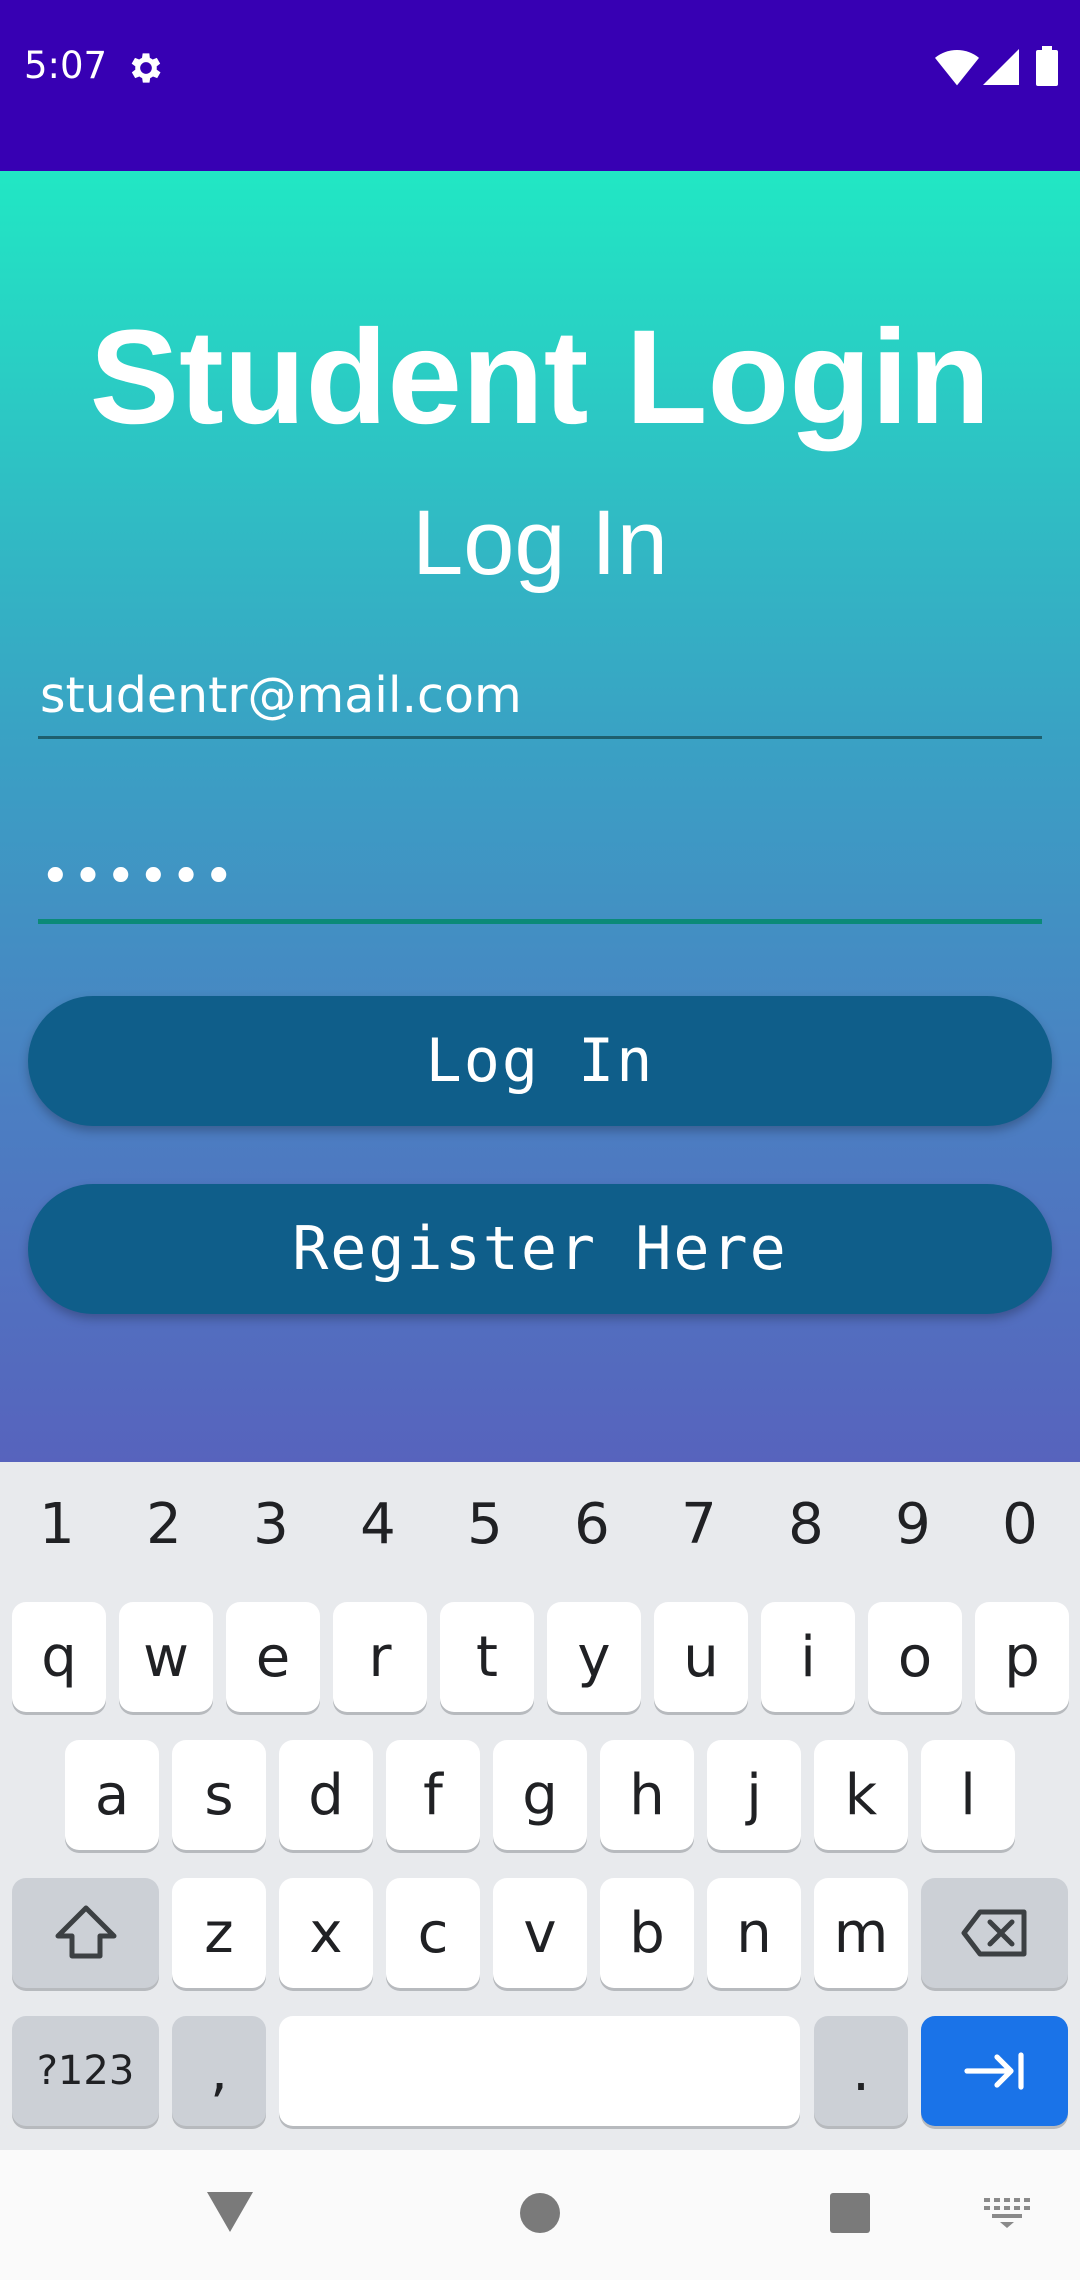 Image resolution: width=1080 pixels, height=2280 pixels. What do you see at coordinates (957, 68) in the screenshot?
I see `wifi-icon` at bounding box center [957, 68].